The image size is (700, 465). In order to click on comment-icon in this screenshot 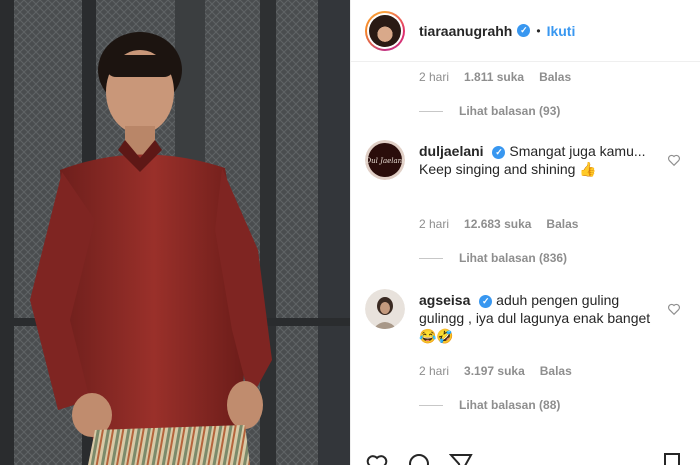, I will do `click(419, 458)`.